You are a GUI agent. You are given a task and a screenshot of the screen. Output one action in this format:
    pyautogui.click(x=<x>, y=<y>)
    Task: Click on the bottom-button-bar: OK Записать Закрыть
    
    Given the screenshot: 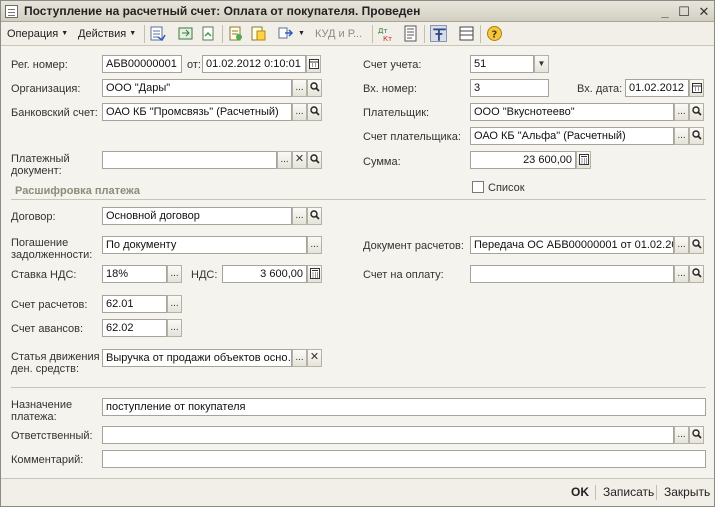 What is the action you would take?
    pyautogui.click(x=357, y=492)
    